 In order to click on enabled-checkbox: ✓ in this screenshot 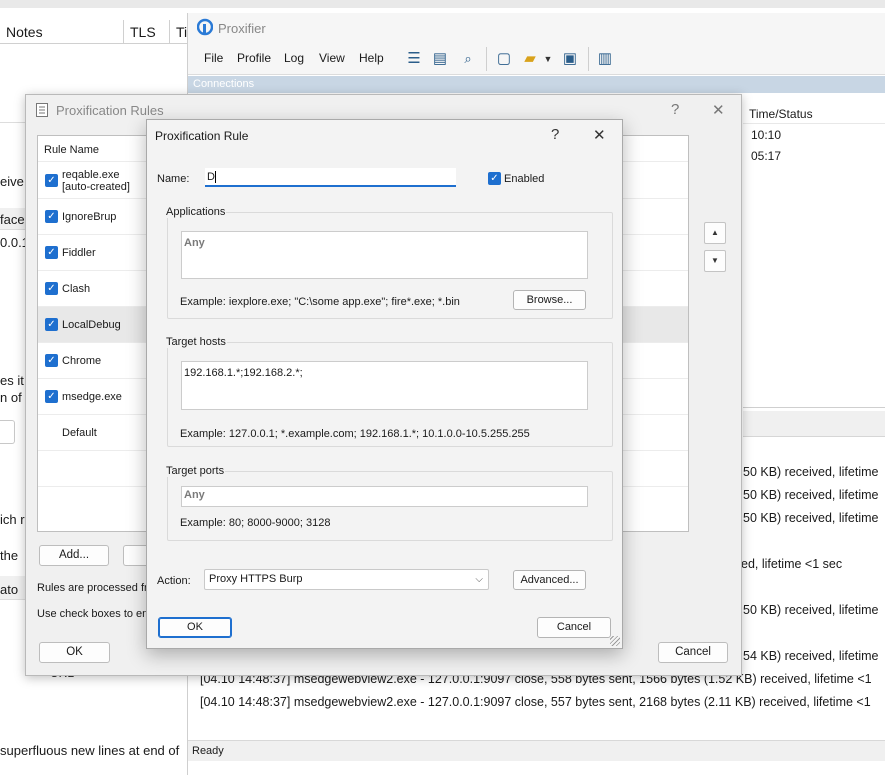, I will do `click(494, 178)`.